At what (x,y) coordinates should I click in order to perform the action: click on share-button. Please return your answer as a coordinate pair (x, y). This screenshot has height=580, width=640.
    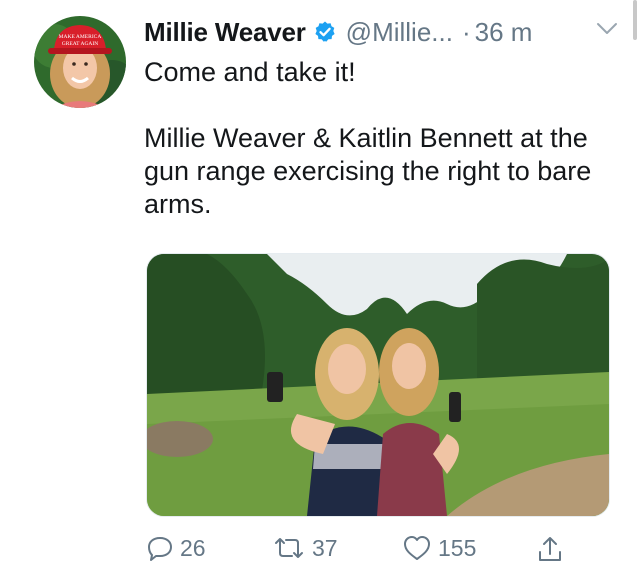
    Looking at the image, I should click on (550, 549).